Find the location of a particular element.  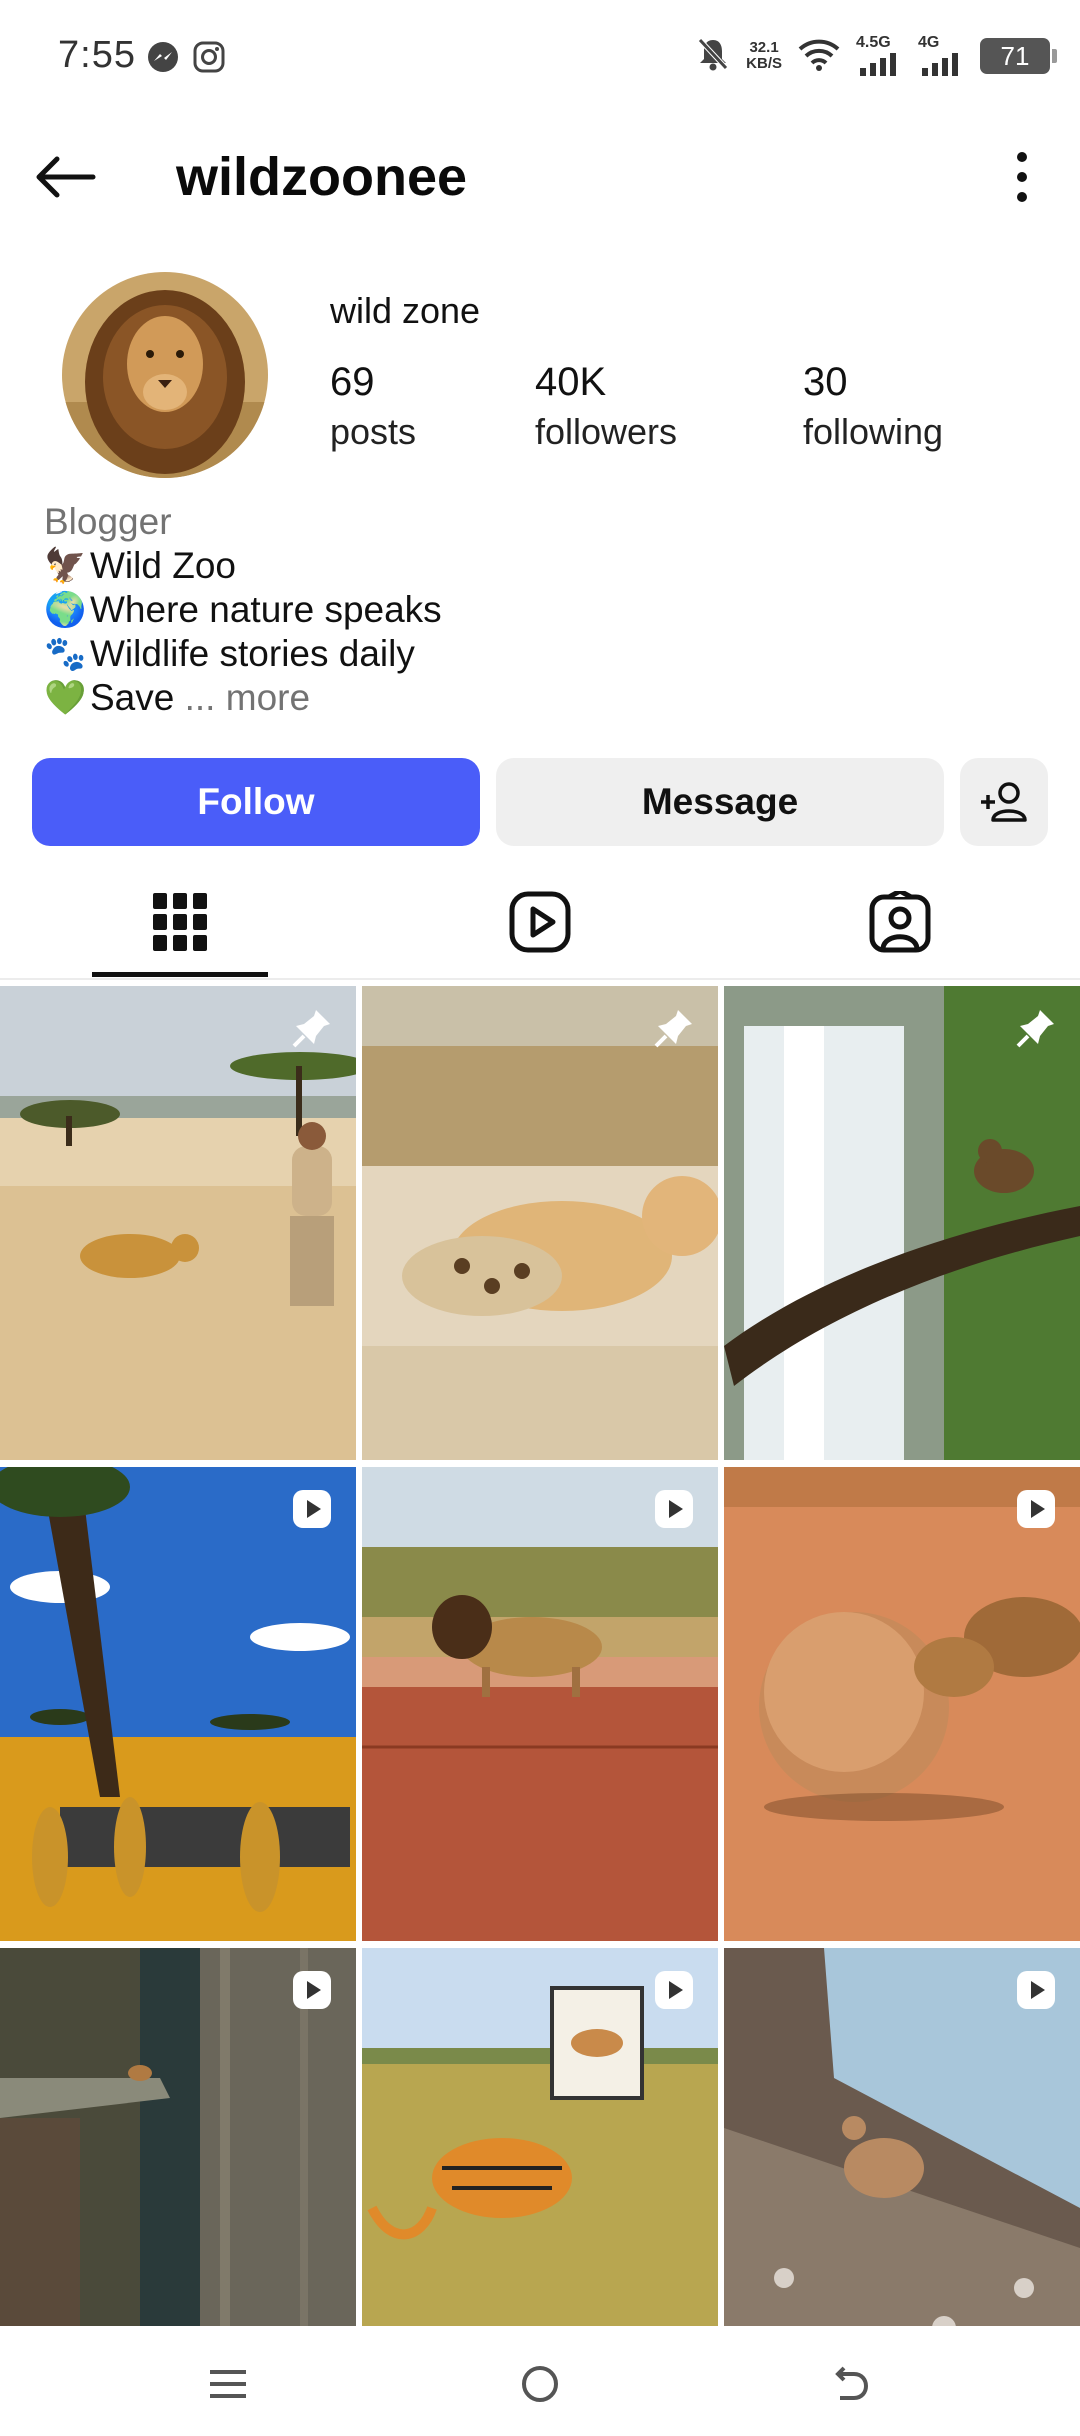

follow-button: Follow is located at coordinates (256, 802).